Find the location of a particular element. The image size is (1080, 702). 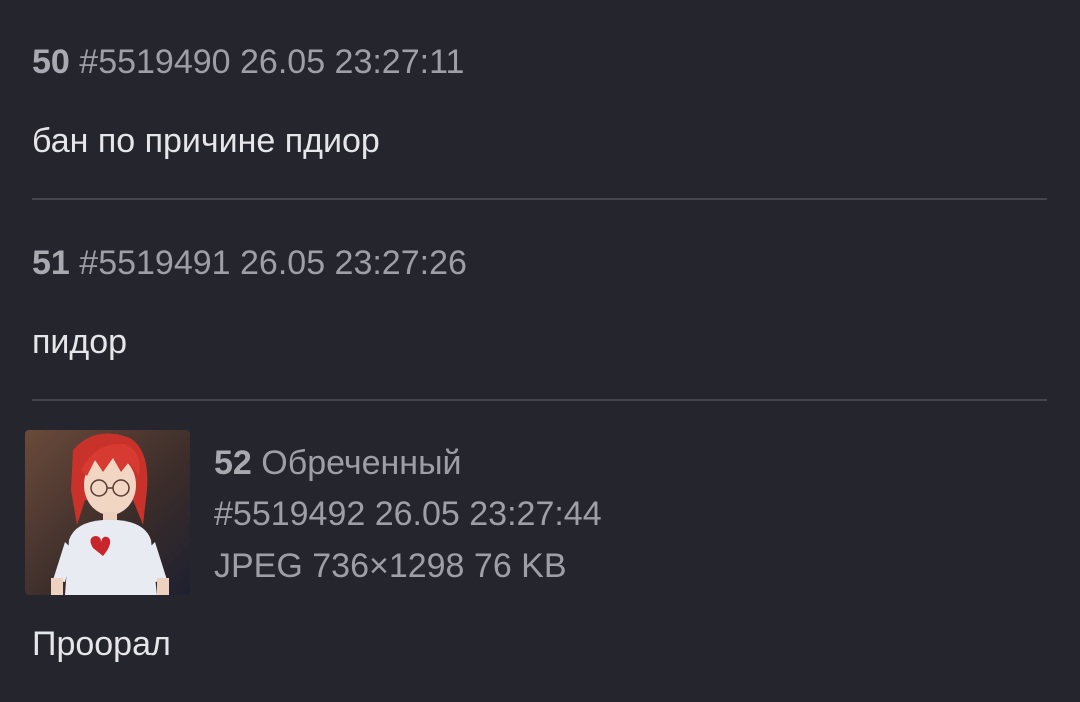

post-id: #5519491 is located at coordinates (154, 263).